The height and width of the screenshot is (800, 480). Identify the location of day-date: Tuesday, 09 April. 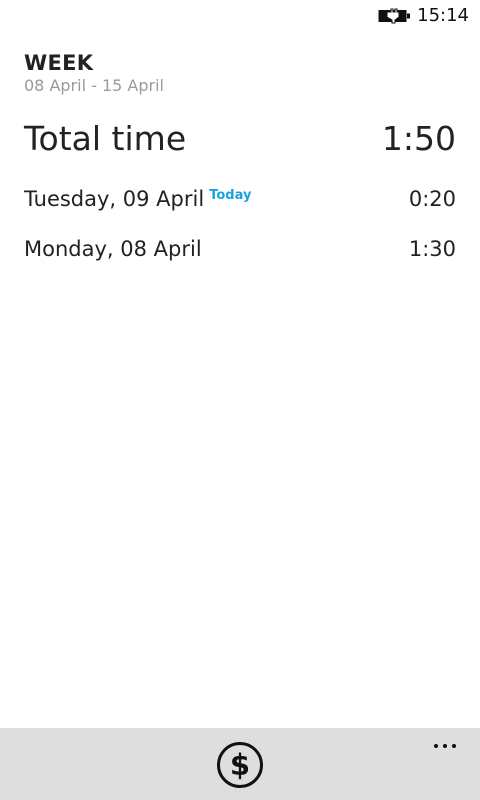
(114, 199).